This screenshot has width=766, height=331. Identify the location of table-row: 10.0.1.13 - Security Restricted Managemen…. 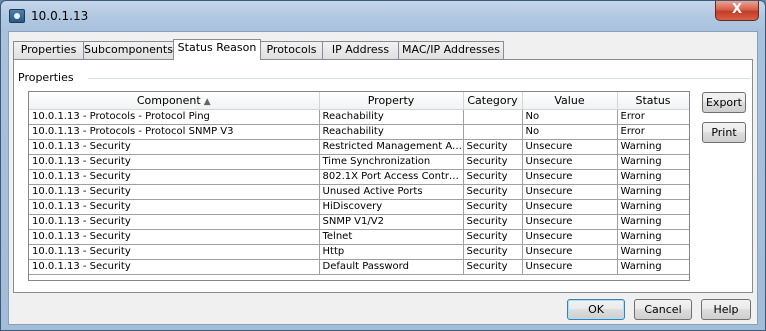
(359, 147).